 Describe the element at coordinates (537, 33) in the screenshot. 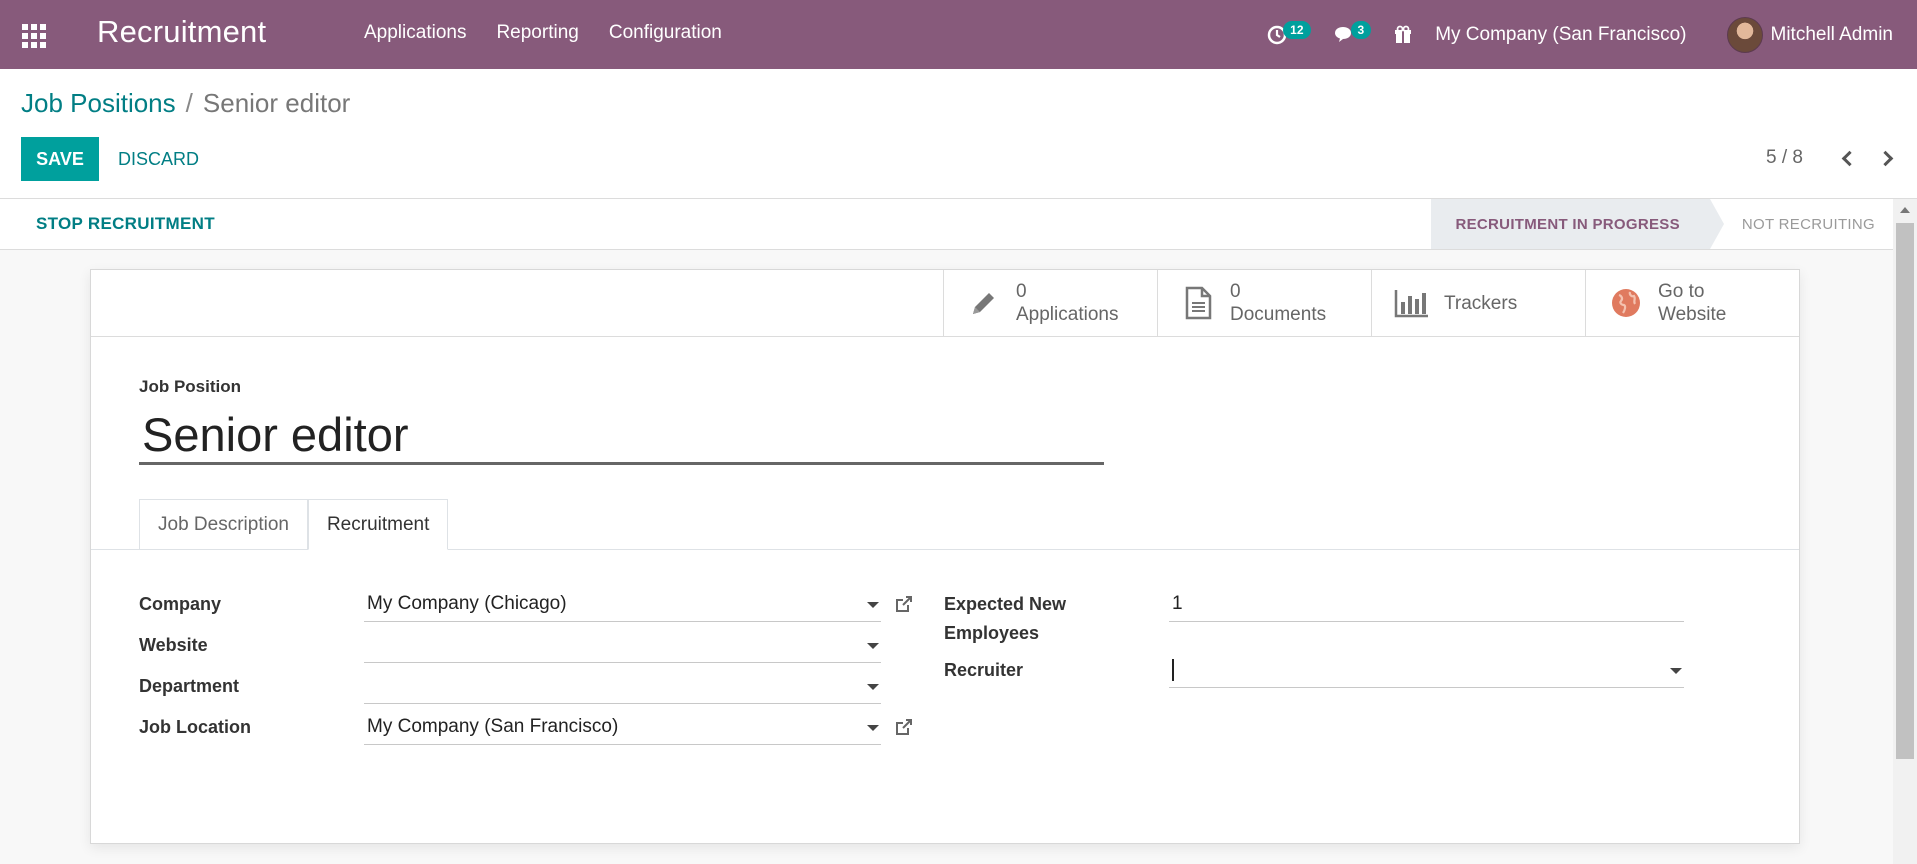

I see `menu-reporting: Reporting` at that location.